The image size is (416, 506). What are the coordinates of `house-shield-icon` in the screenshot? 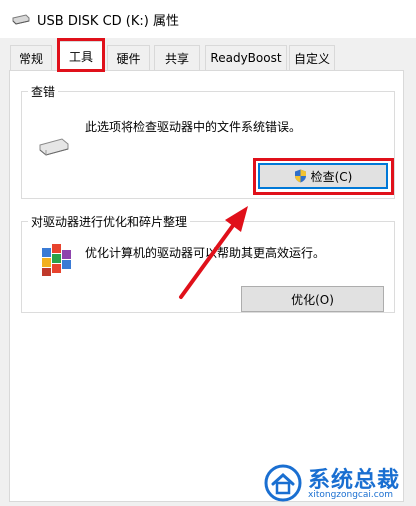 It's located at (283, 483).